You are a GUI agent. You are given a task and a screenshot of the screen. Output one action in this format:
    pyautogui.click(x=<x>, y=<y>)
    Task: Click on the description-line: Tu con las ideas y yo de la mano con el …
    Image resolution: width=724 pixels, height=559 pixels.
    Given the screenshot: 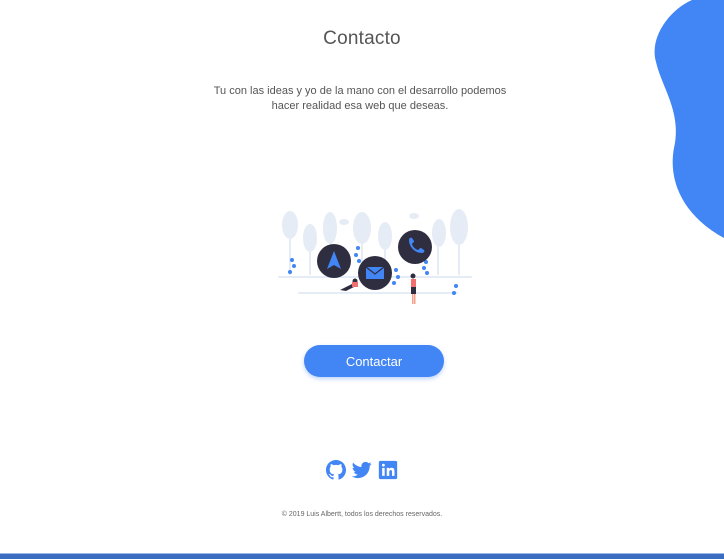 What is the action you would take?
    pyautogui.click(x=360, y=91)
    